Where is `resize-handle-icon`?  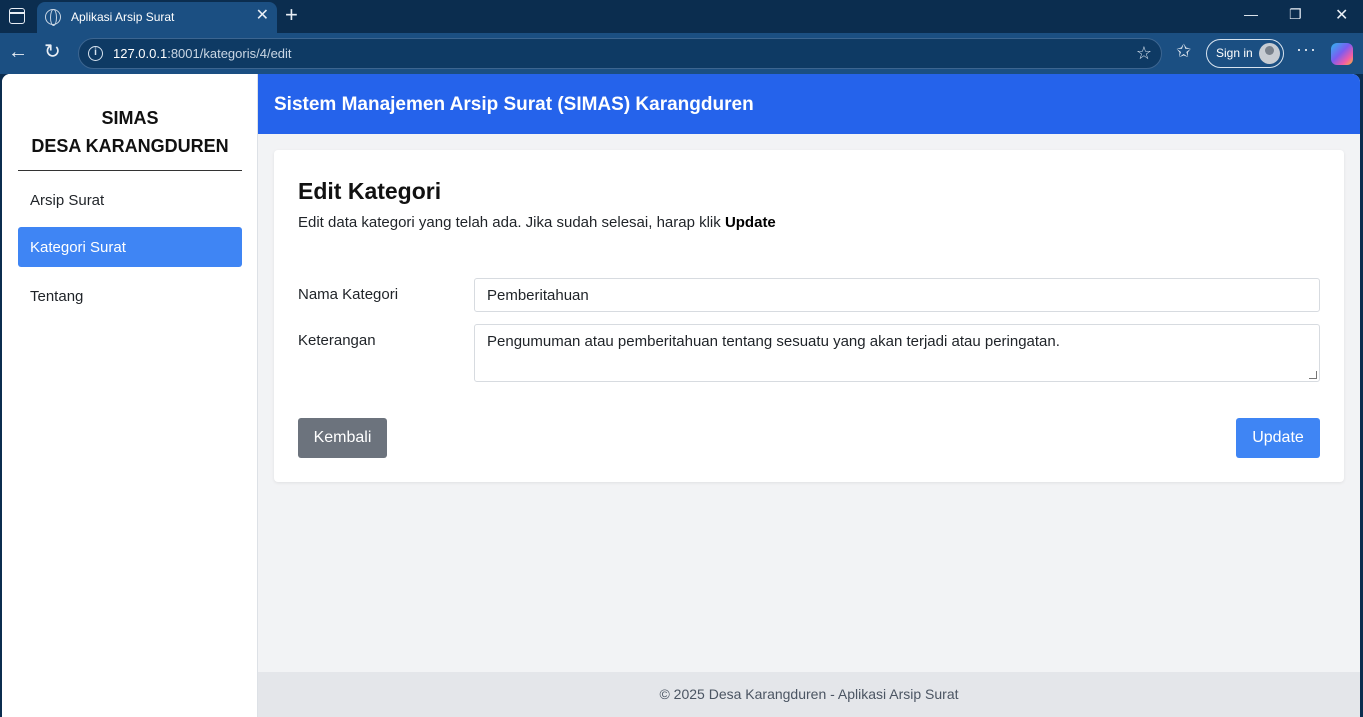 resize-handle-icon is located at coordinates (1313, 375).